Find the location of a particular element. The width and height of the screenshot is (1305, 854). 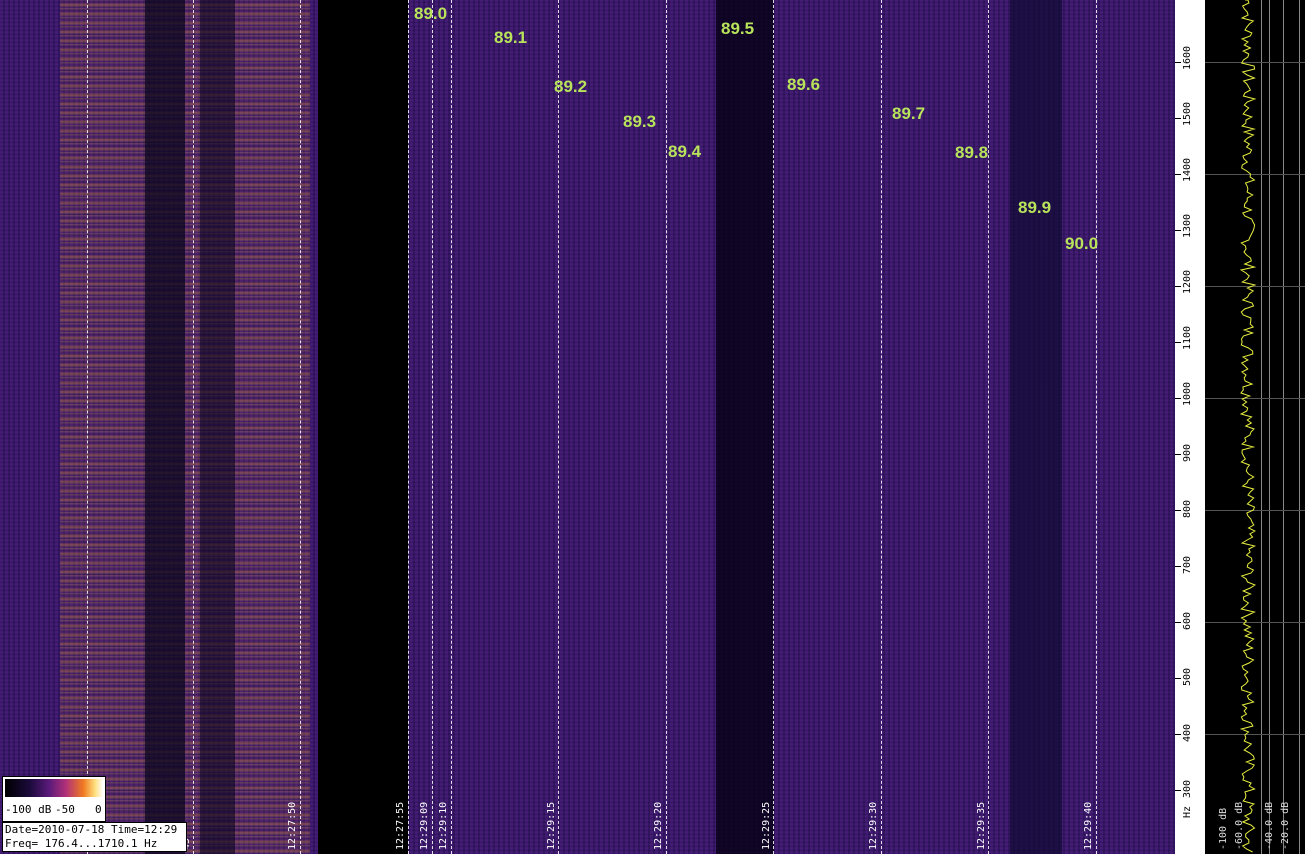

fm-frequency-label: 89.5 is located at coordinates (738, 28).